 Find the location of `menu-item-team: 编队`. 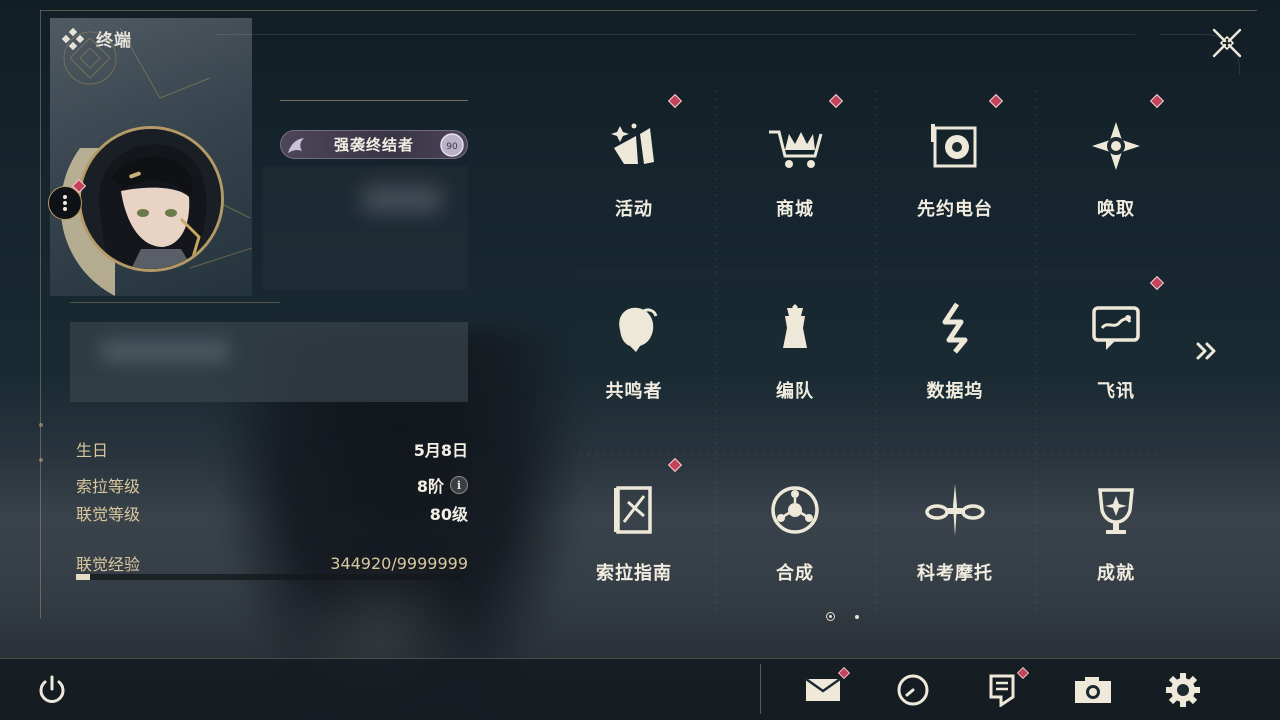

menu-item-team: 编队 is located at coordinates (795, 353).